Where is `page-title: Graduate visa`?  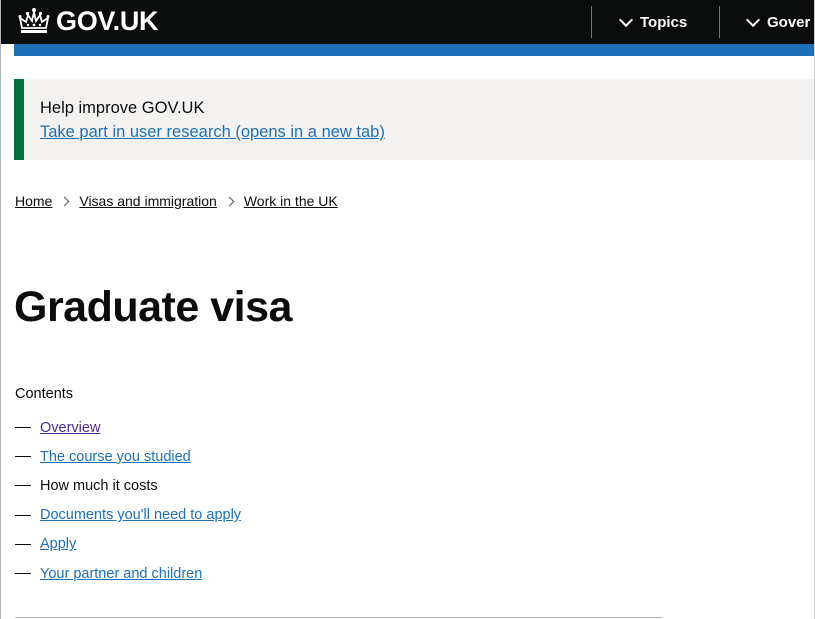
page-title: Graduate visa is located at coordinates (153, 307).